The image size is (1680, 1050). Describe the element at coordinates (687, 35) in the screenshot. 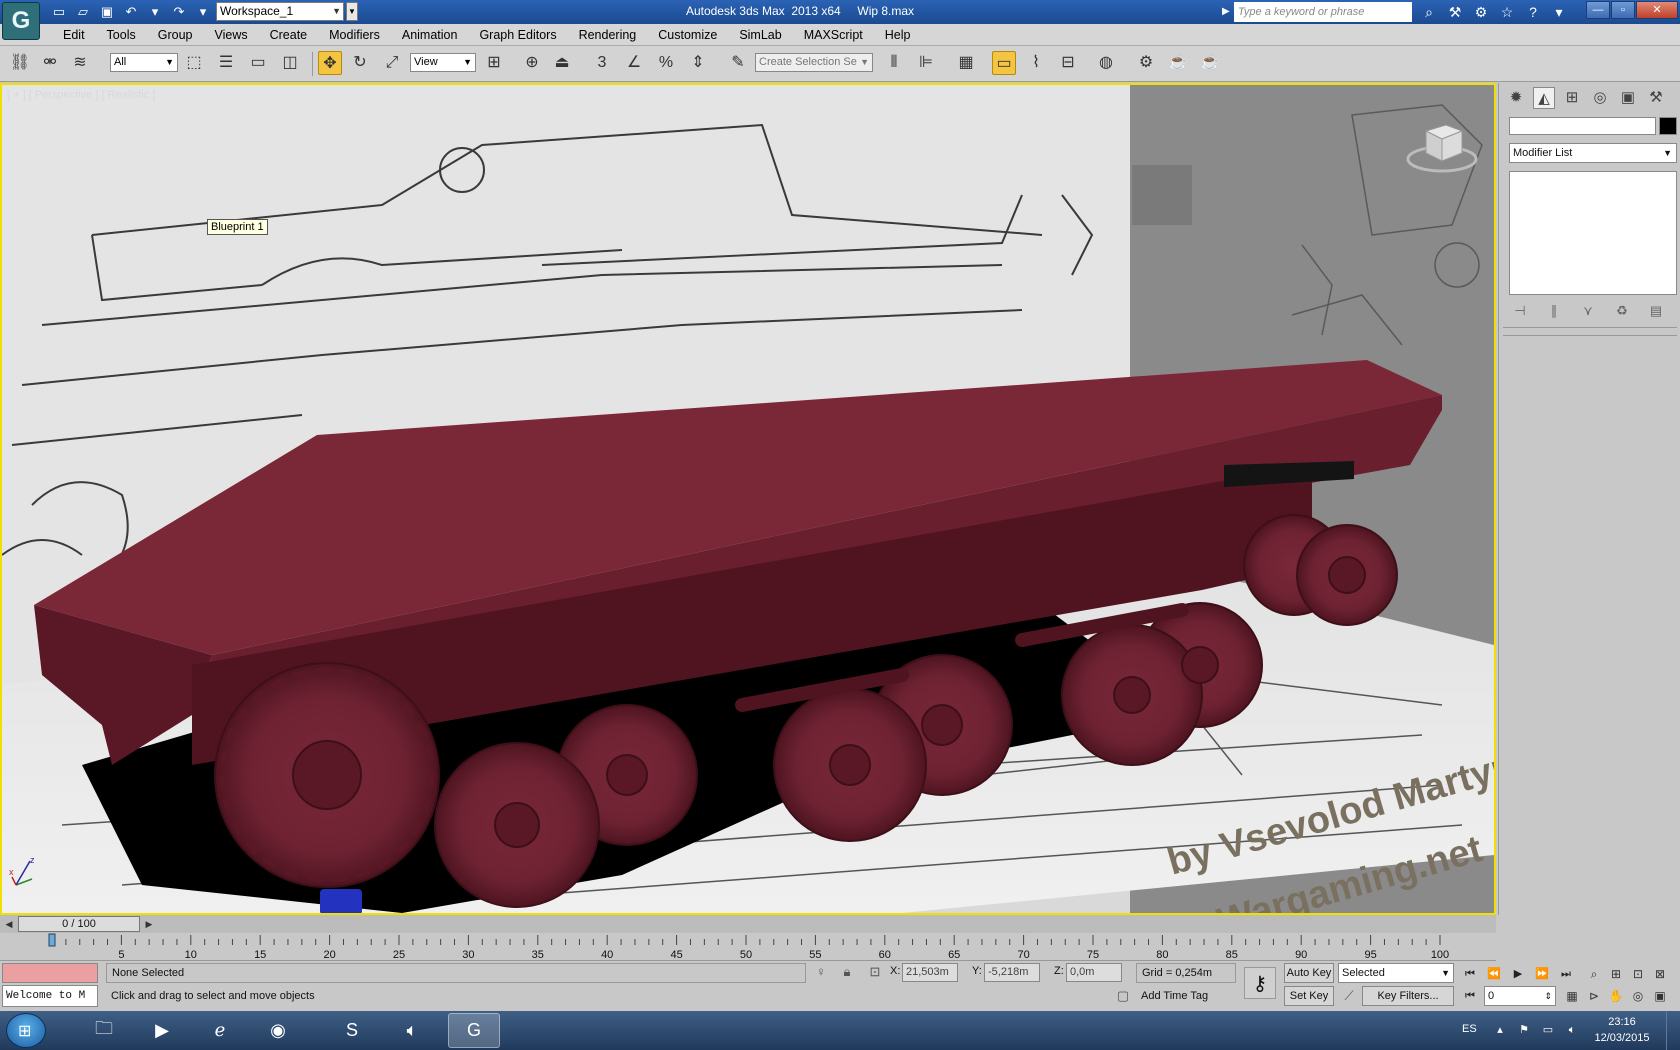

I see `menu-item-customize: Customize` at that location.